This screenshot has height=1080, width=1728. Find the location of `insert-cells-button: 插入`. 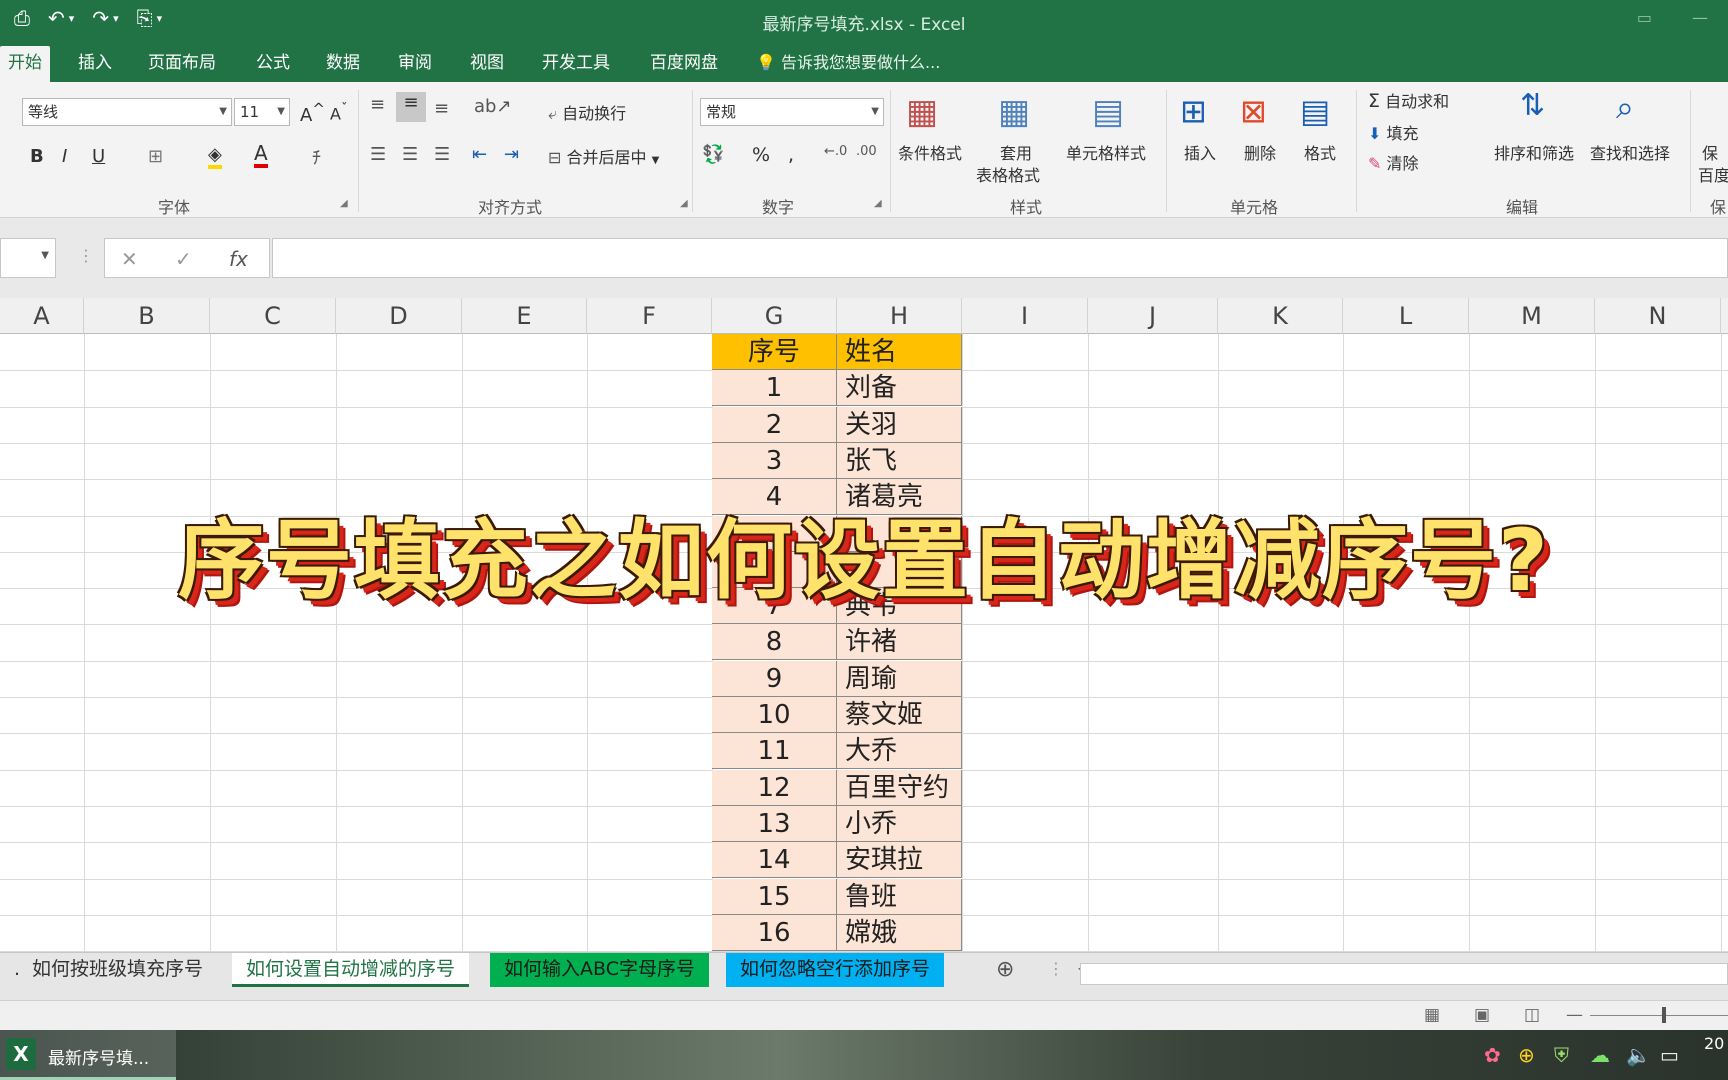

insert-cells-button: 插入 is located at coordinates (1200, 152).